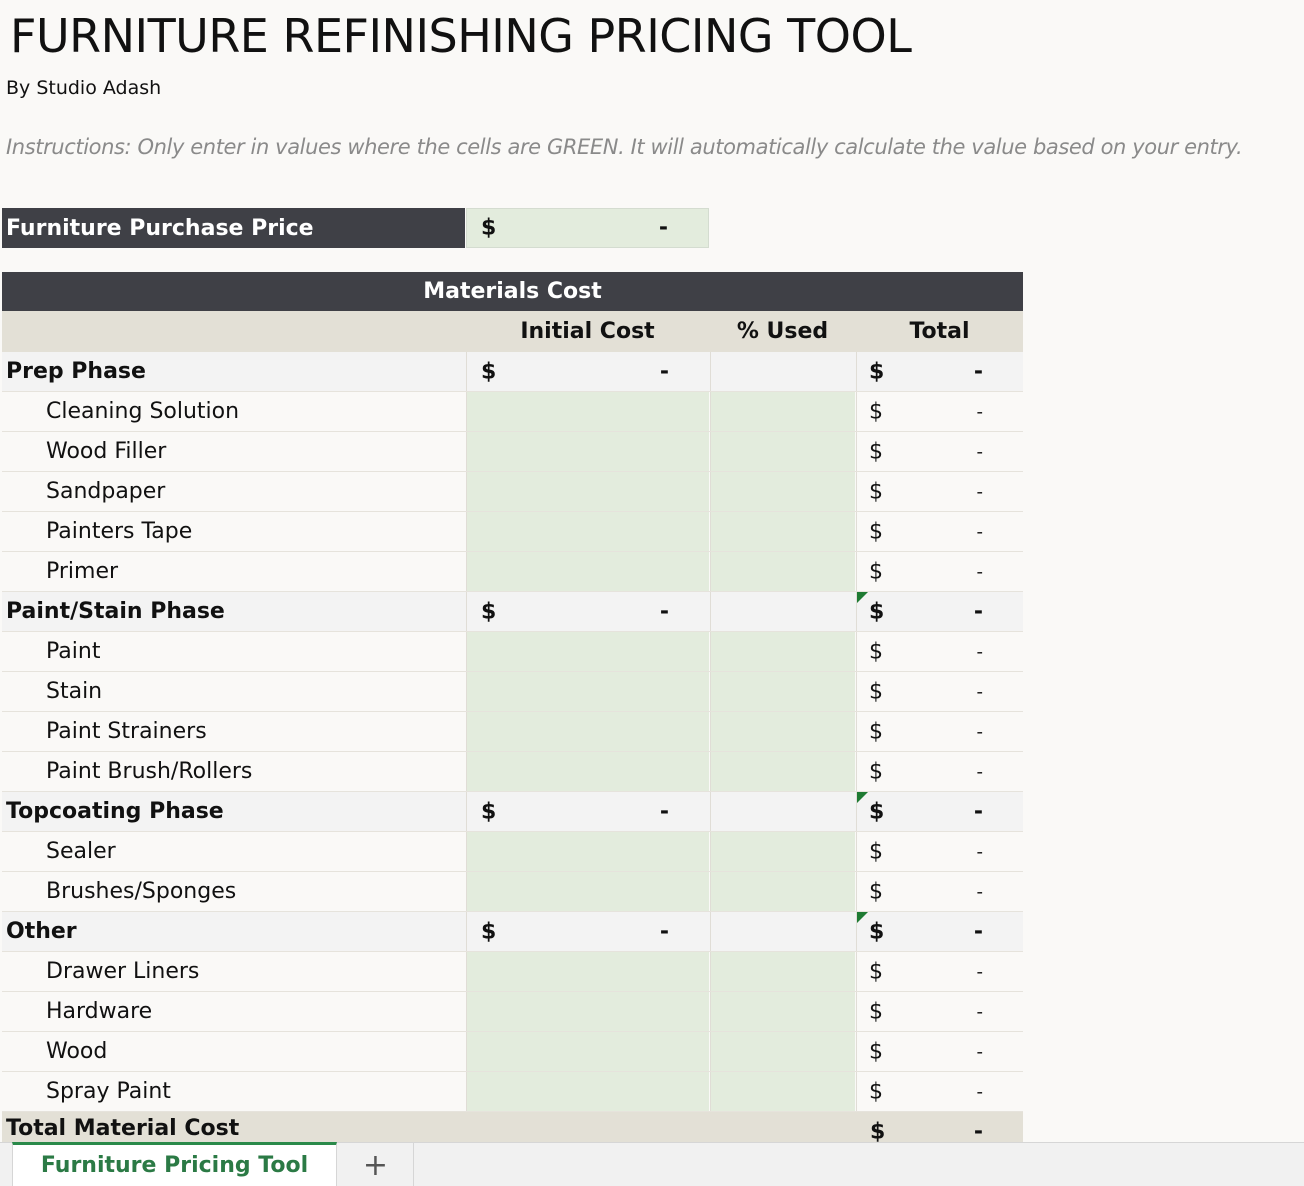 The width and height of the screenshot is (1304, 1186). I want to click on phase-row: Prep Phase $ - $ -, so click(512, 372).